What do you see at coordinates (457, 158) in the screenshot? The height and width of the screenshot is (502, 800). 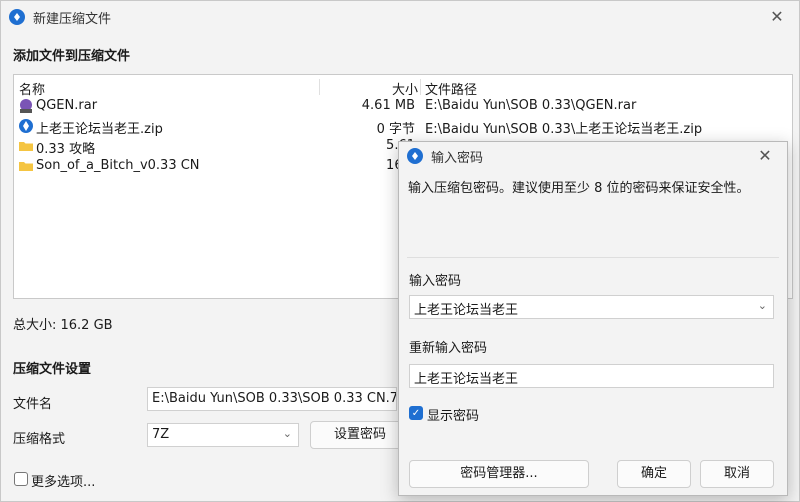 I see `dialog-title: 输入密码` at bounding box center [457, 158].